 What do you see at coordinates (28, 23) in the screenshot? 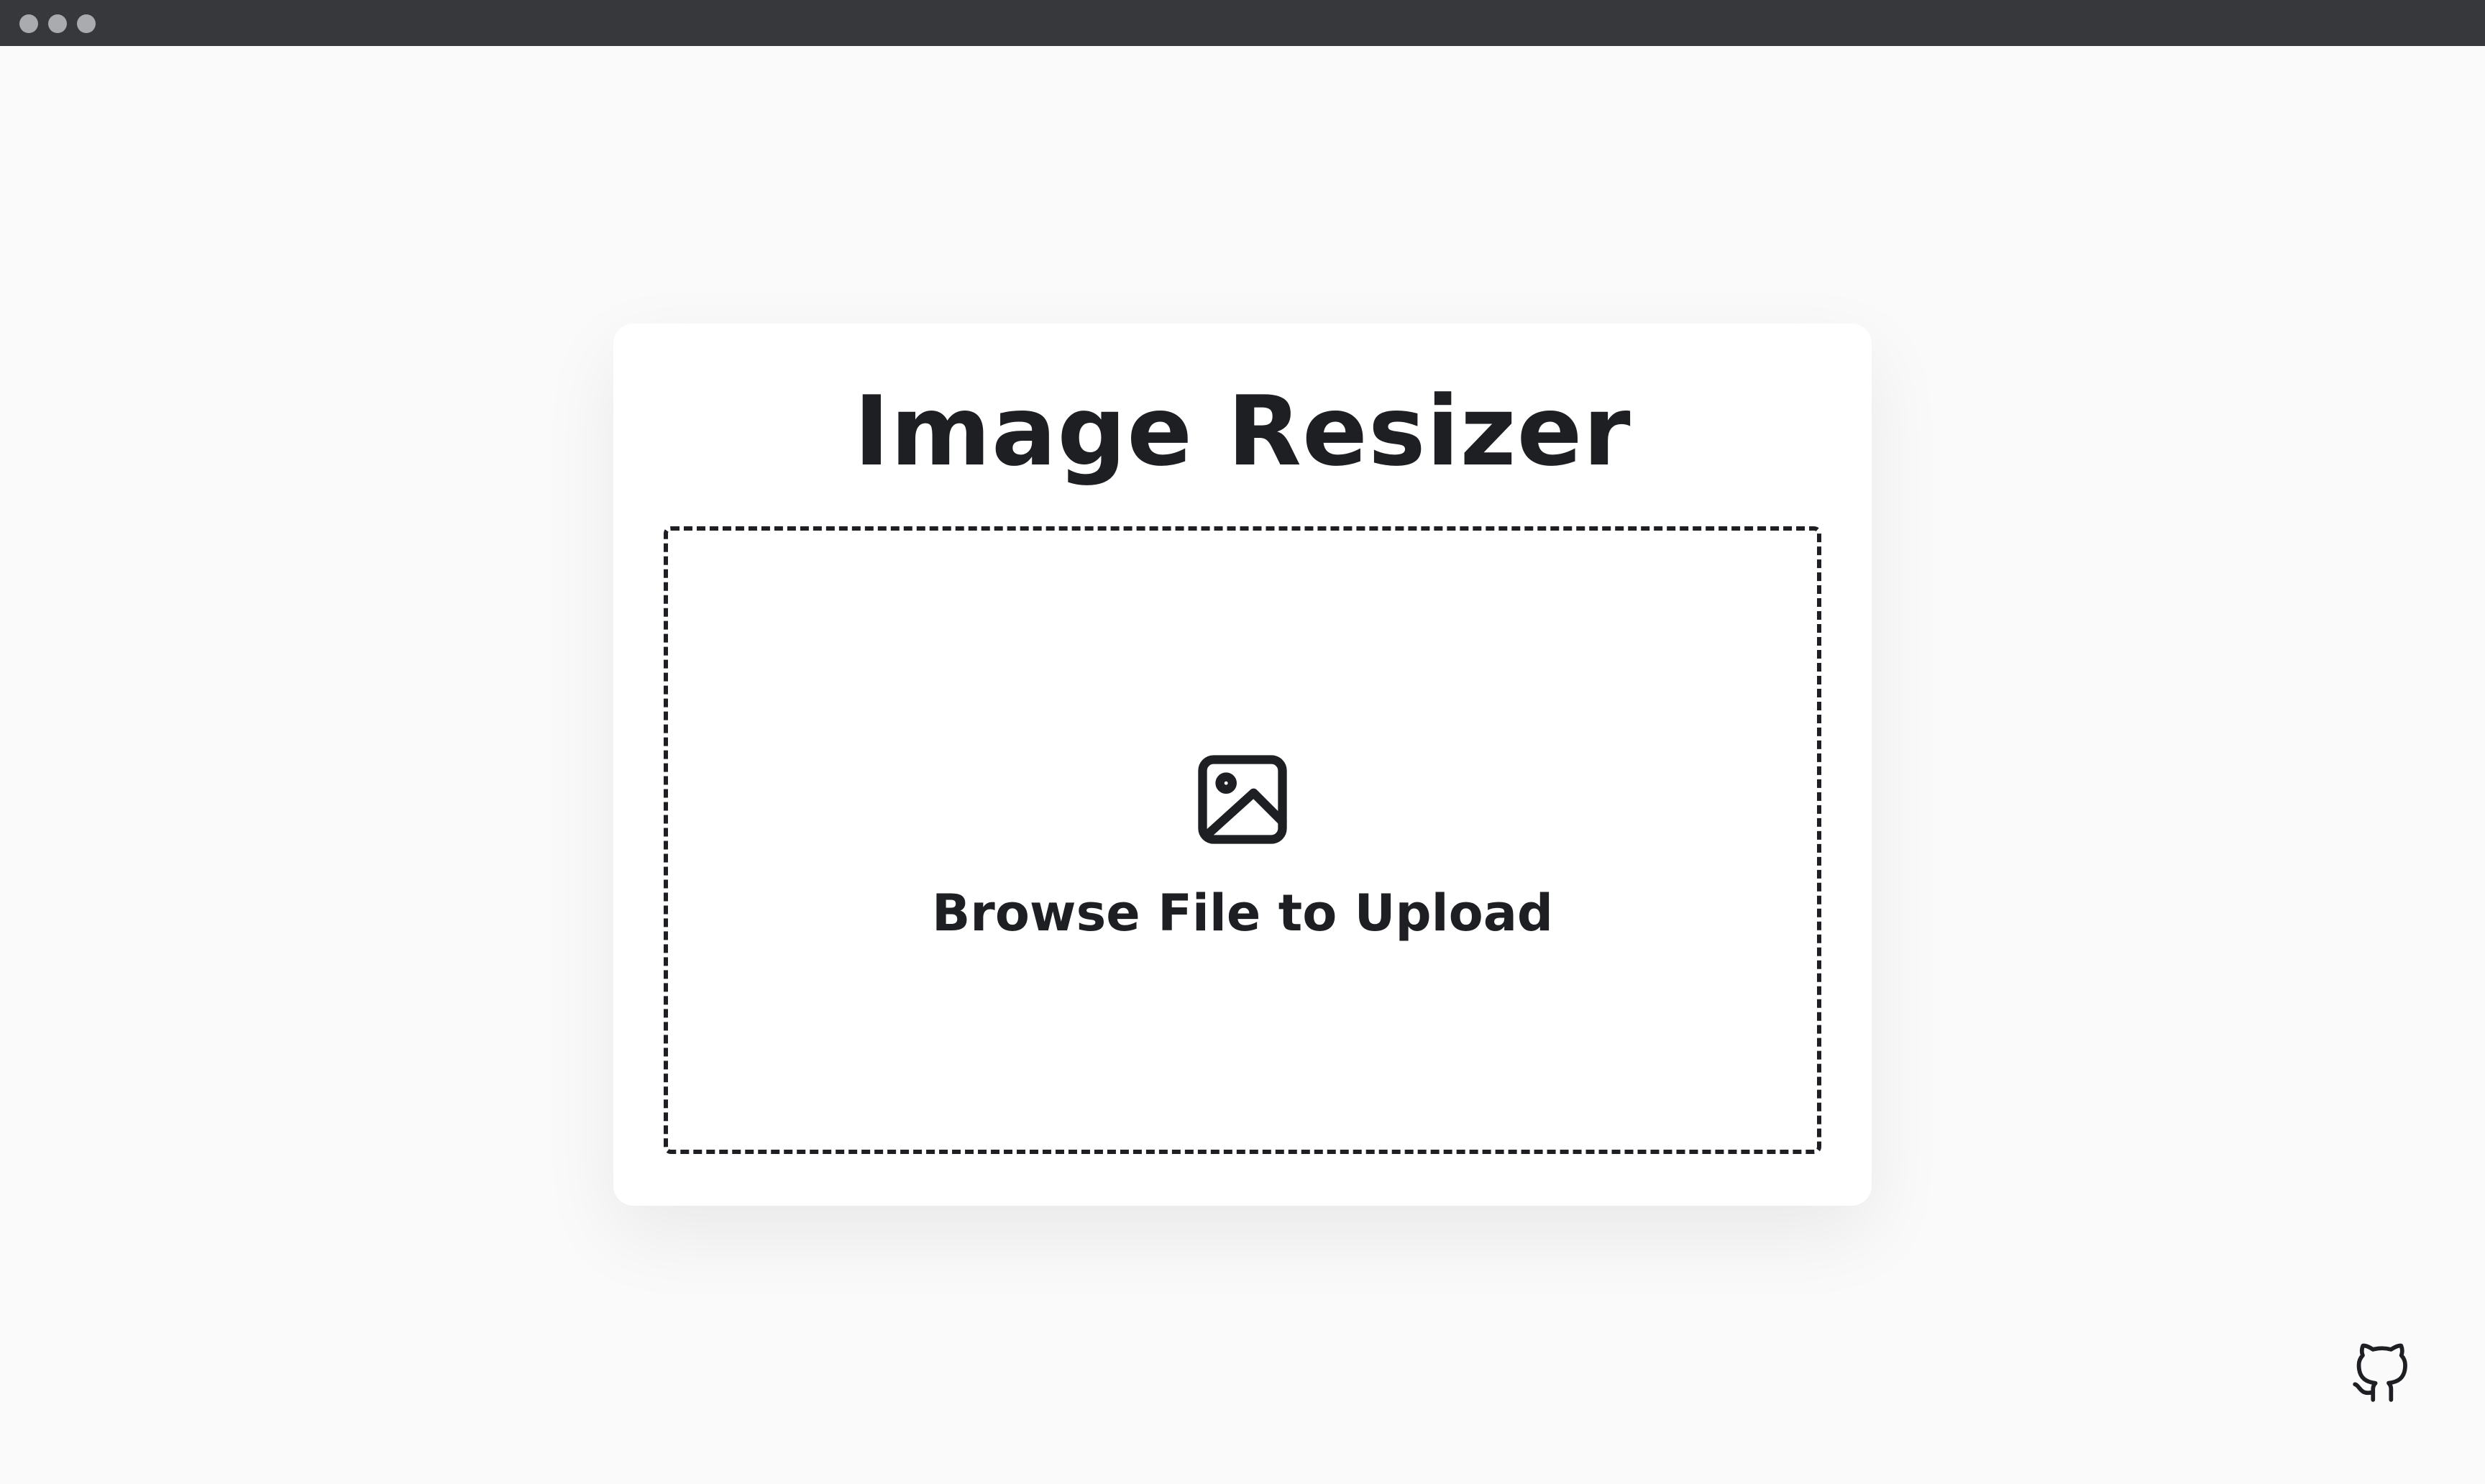
I see `window-close-dot` at bounding box center [28, 23].